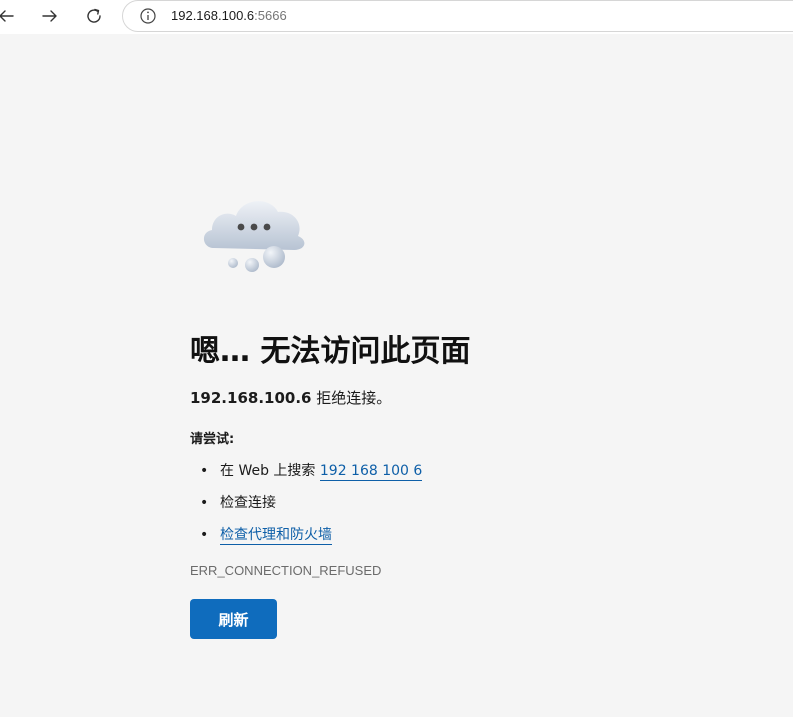 The image size is (793, 717). I want to click on back-arrow-icon, so click(7, 16).